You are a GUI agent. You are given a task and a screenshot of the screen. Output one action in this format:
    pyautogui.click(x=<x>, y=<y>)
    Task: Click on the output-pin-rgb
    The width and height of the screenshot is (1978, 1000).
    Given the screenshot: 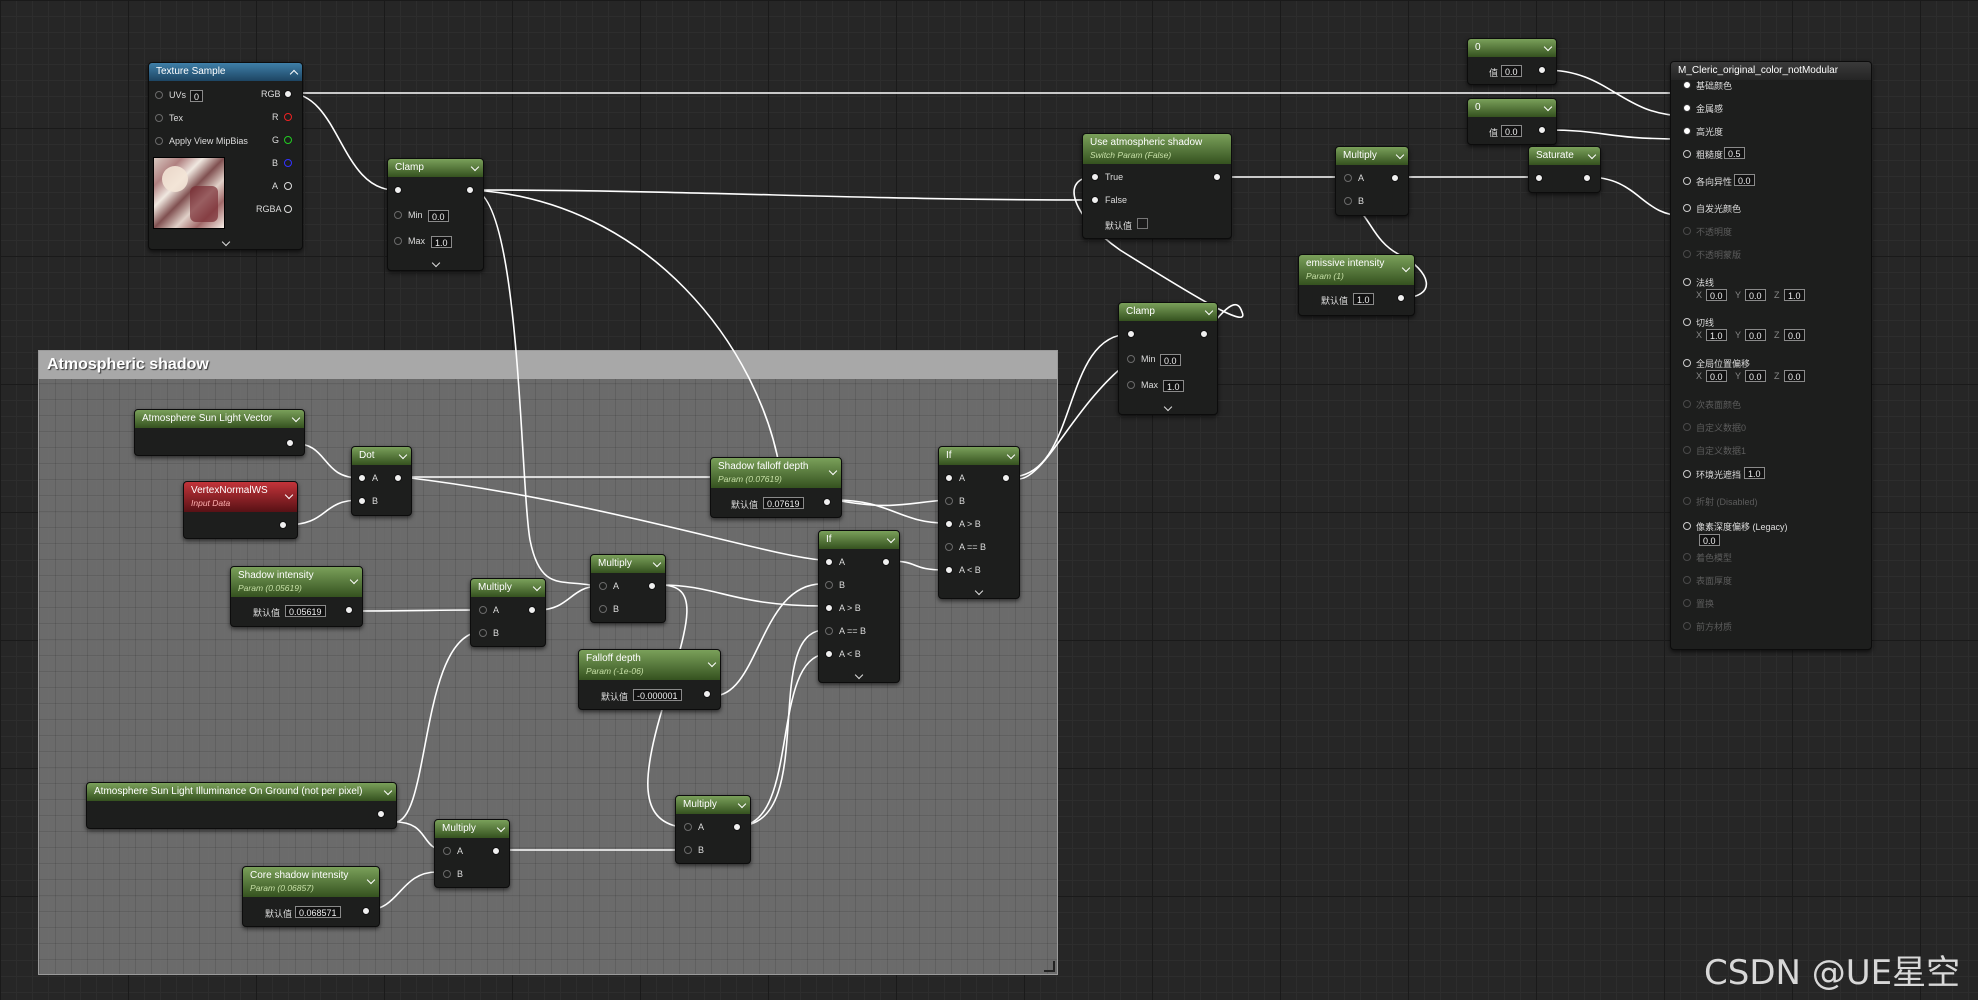 What is the action you would take?
    pyautogui.click(x=288, y=94)
    